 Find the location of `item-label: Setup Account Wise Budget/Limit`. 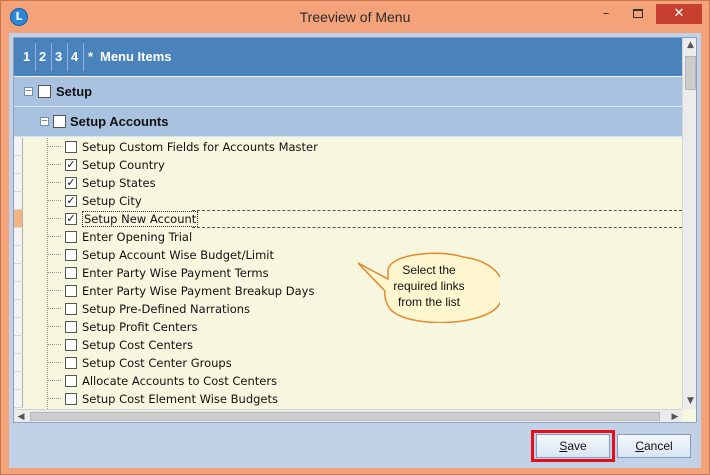

item-label: Setup Account Wise Budget/Limit is located at coordinates (178, 255).